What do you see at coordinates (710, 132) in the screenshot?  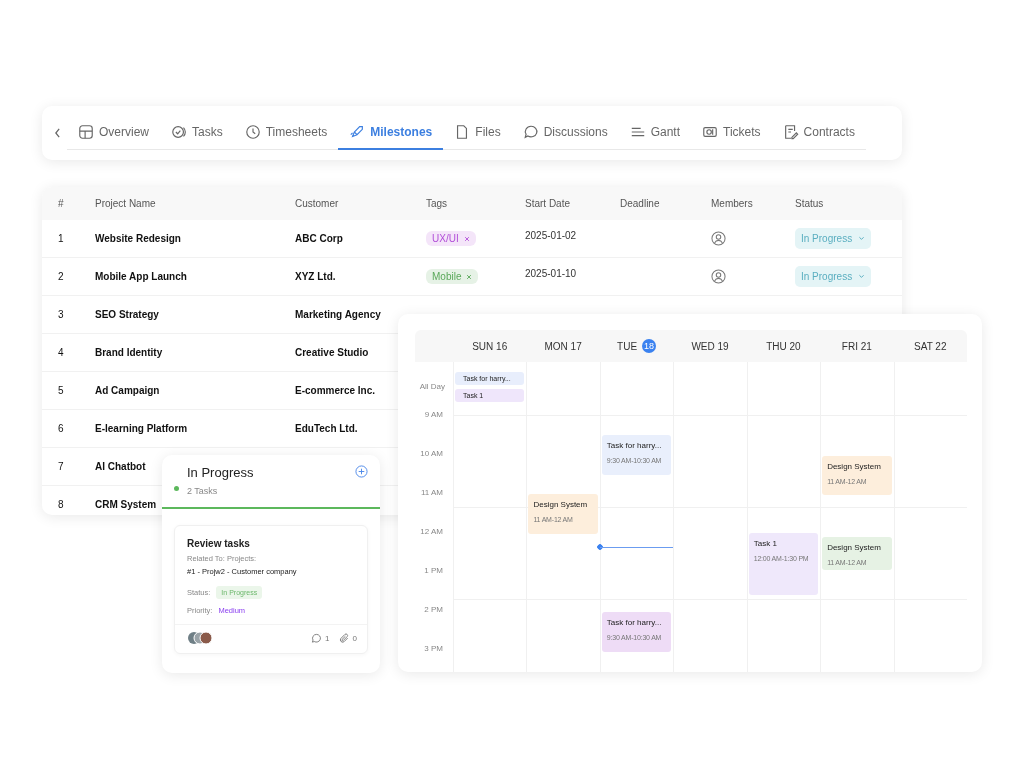 I see `ticket-icon` at bounding box center [710, 132].